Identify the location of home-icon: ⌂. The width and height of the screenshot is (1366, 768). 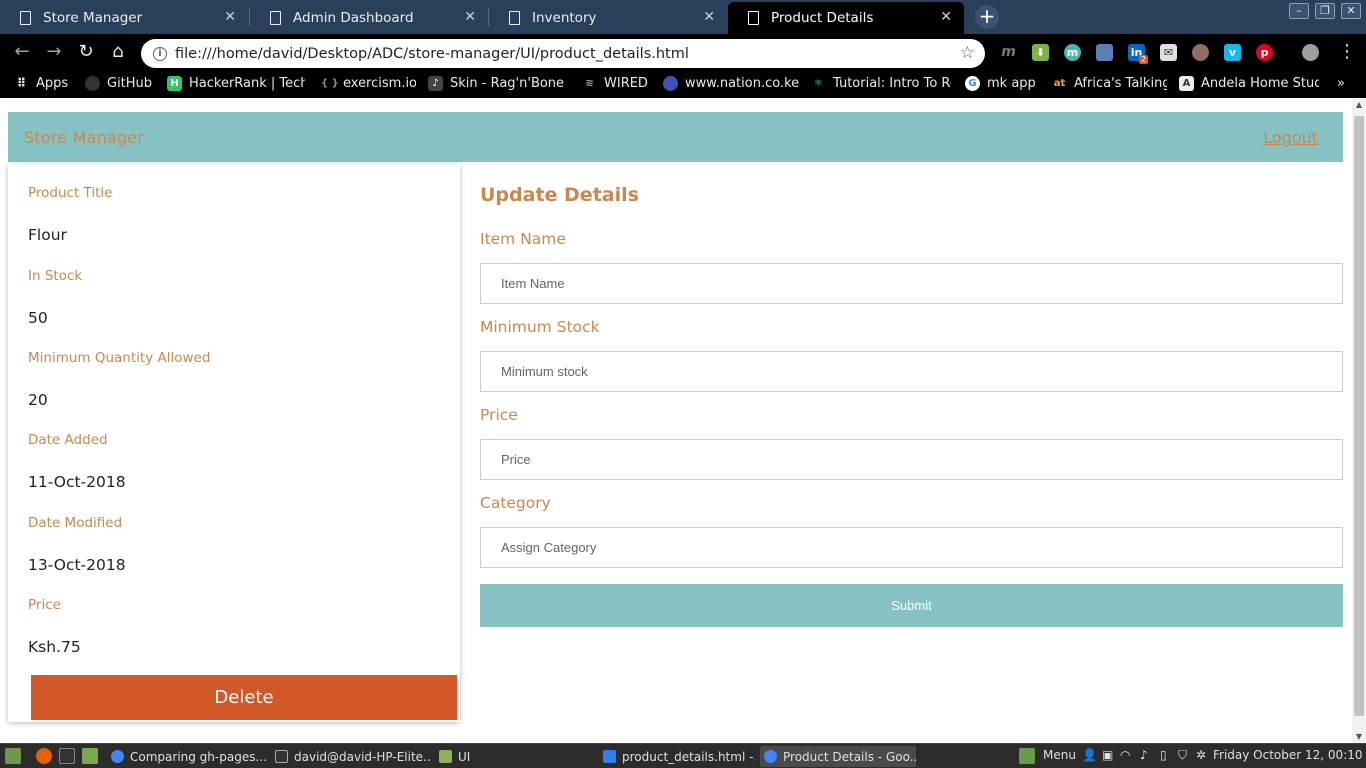
(118, 51).